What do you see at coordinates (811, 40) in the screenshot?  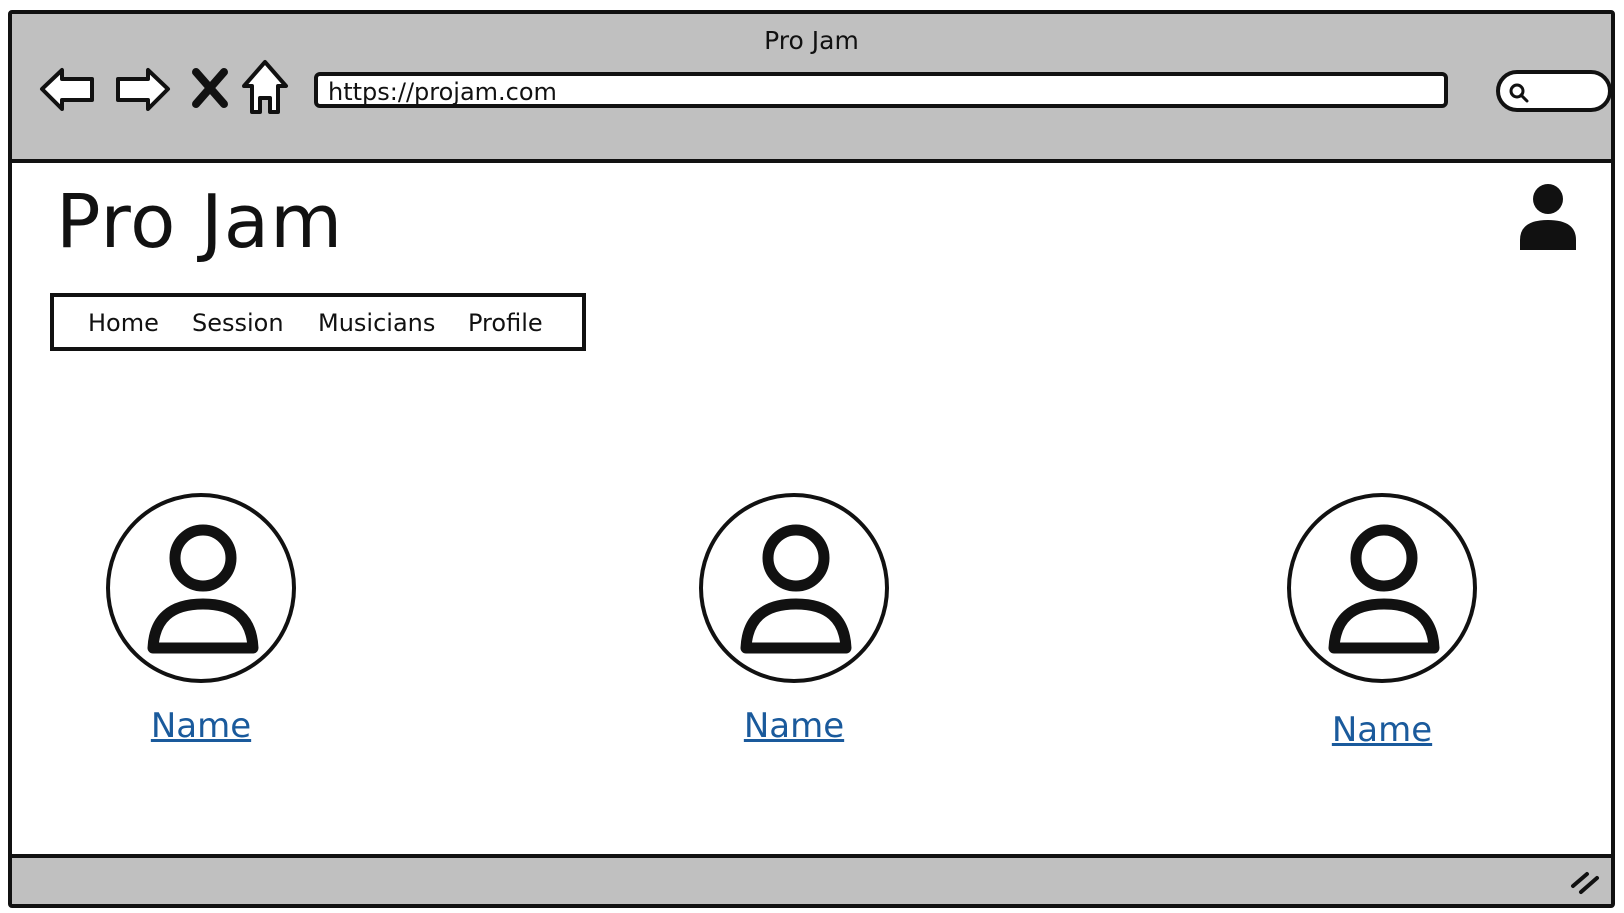 I see `window-title: Pro Jam` at bounding box center [811, 40].